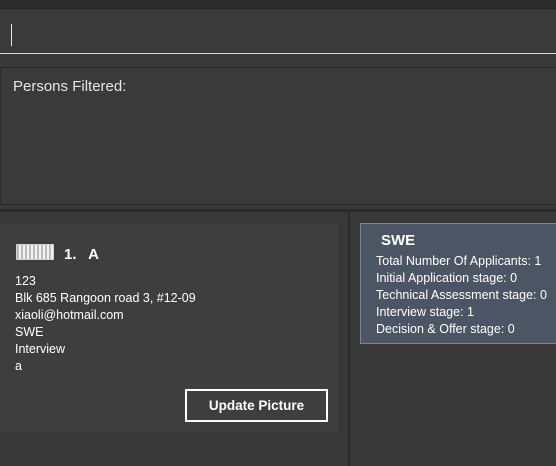  Describe the element at coordinates (447, 278) in the screenshot. I see `initial-application-line: Initial Application stage: 0` at that location.